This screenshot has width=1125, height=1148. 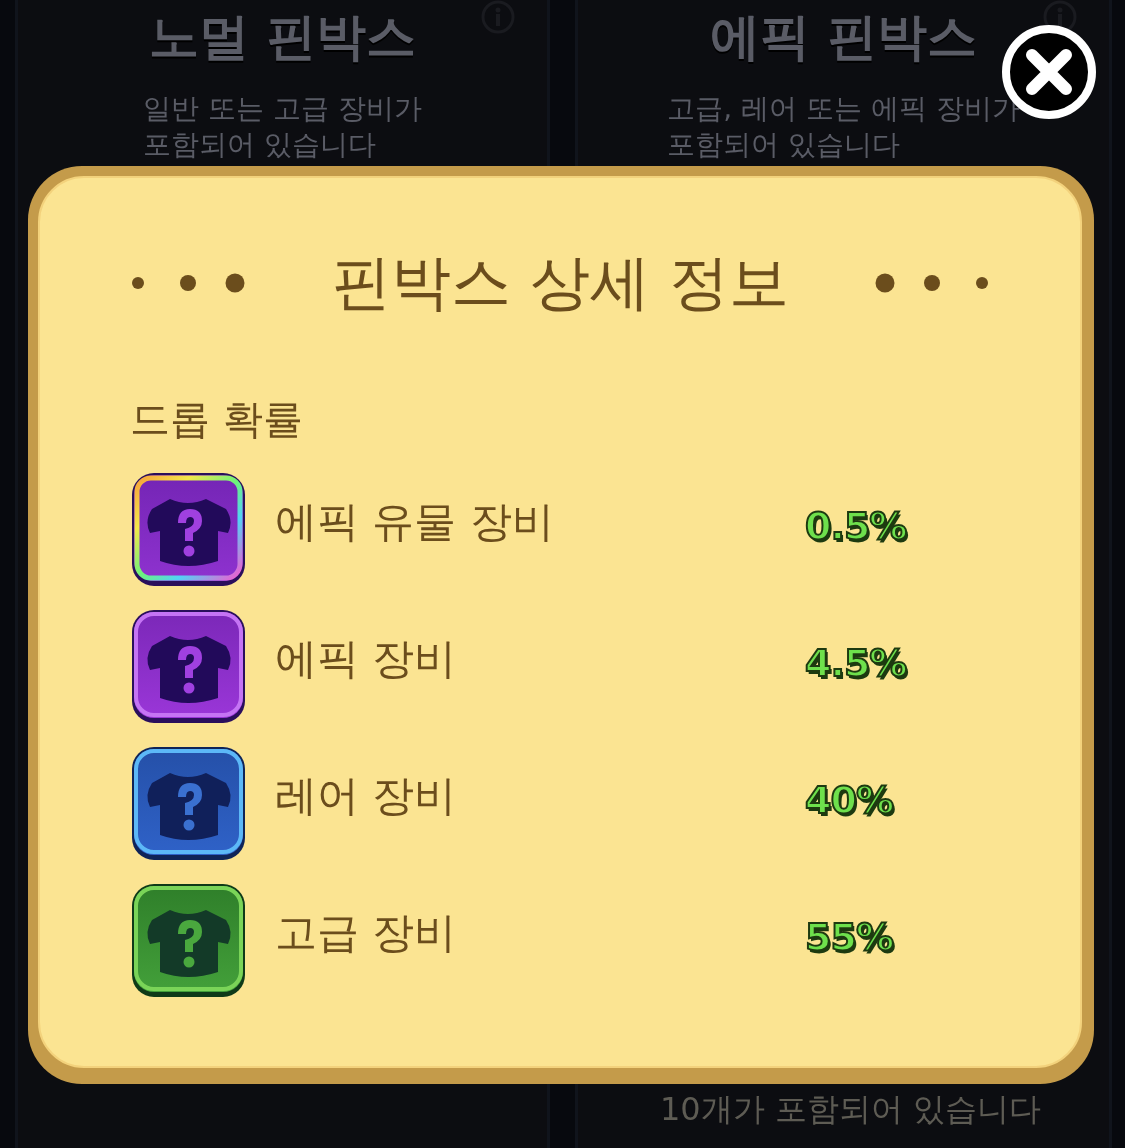 What do you see at coordinates (851, 1109) in the screenshot?
I see `card-description: 10개가 포함되어 있습니다` at bounding box center [851, 1109].